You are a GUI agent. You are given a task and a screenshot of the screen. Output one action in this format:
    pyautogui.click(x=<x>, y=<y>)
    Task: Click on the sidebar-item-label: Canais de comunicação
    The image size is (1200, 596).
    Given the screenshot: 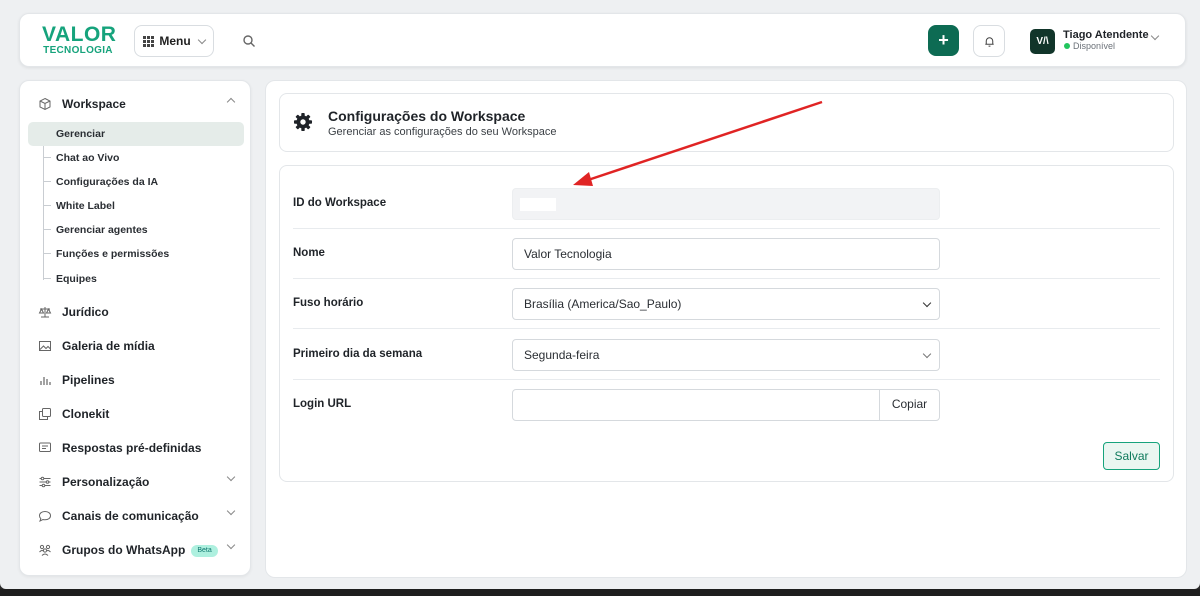 What is the action you would take?
    pyautogui.click(x=130, y=516)
    